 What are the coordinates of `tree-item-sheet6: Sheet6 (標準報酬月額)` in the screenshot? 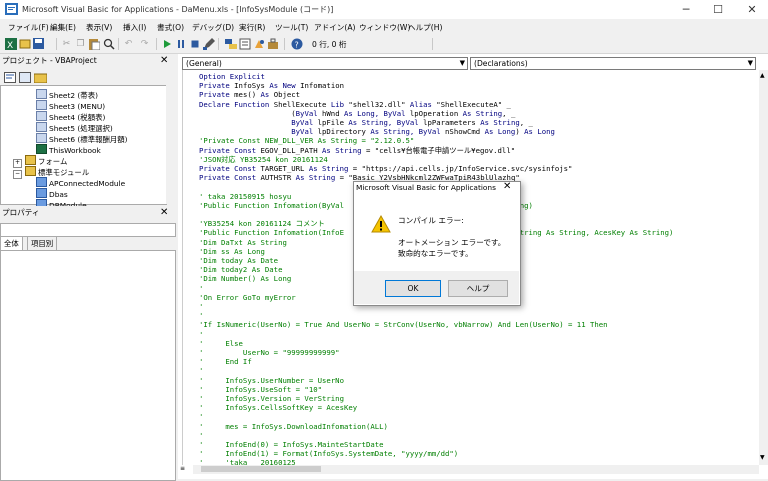 It's located at (82, 138).